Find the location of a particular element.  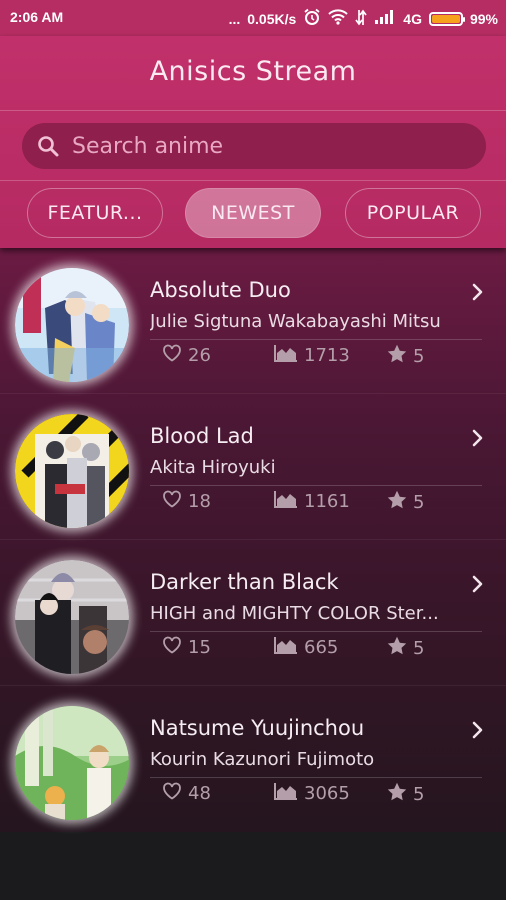

battery-percent: 99% is located at coordinates (483, 18).